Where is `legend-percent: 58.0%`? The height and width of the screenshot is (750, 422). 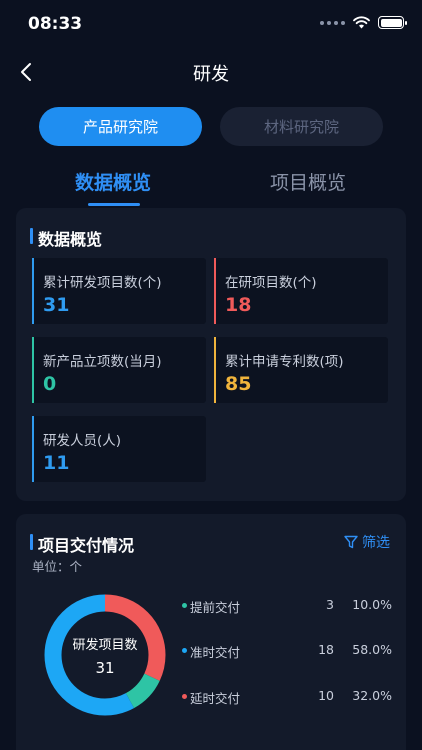
legend-percent: 58.0% is located at coordinates (372, 649).